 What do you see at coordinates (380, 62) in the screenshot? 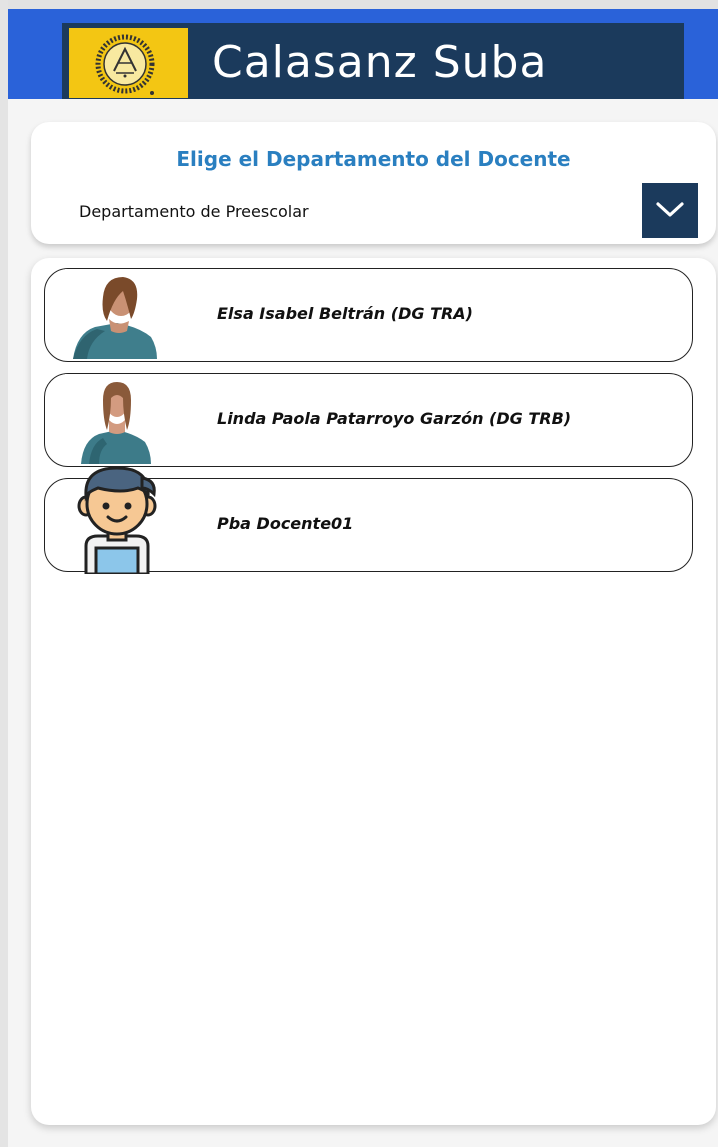
I see `app-title: Calasanz Suba` at bounding box center [380, 62].